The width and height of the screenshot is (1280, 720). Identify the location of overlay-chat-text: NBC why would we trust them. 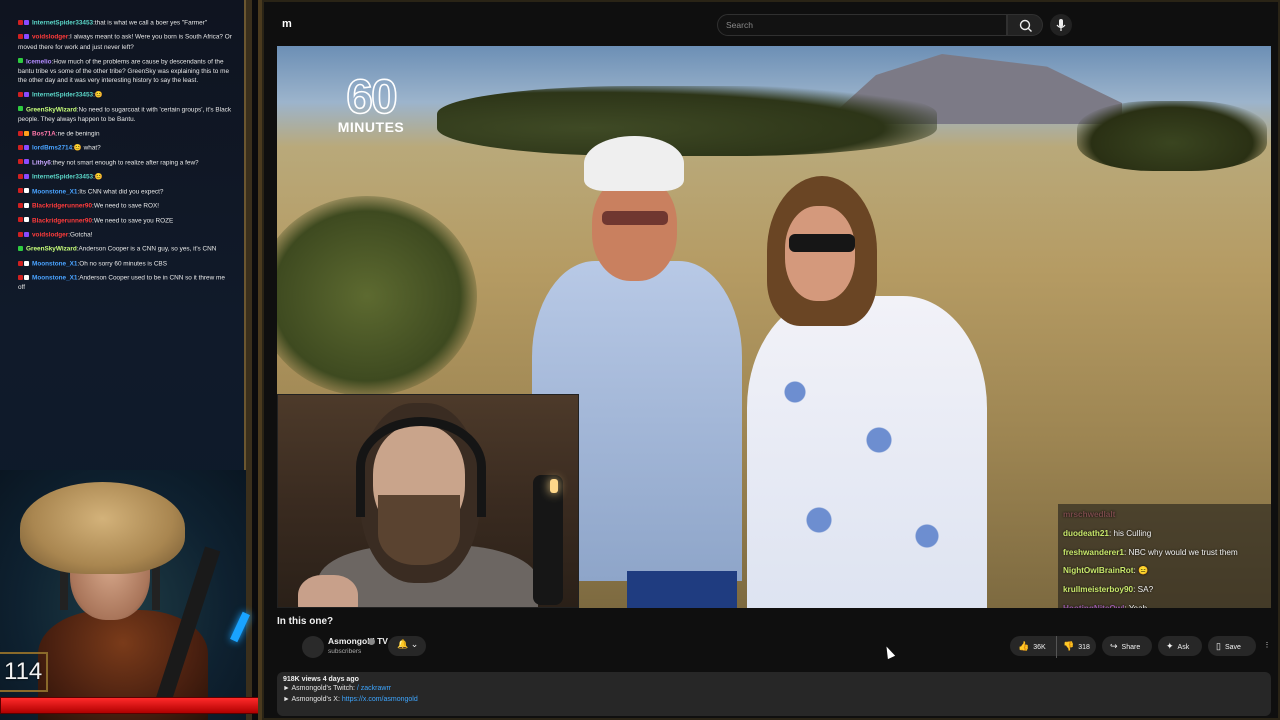
(1183, 552).